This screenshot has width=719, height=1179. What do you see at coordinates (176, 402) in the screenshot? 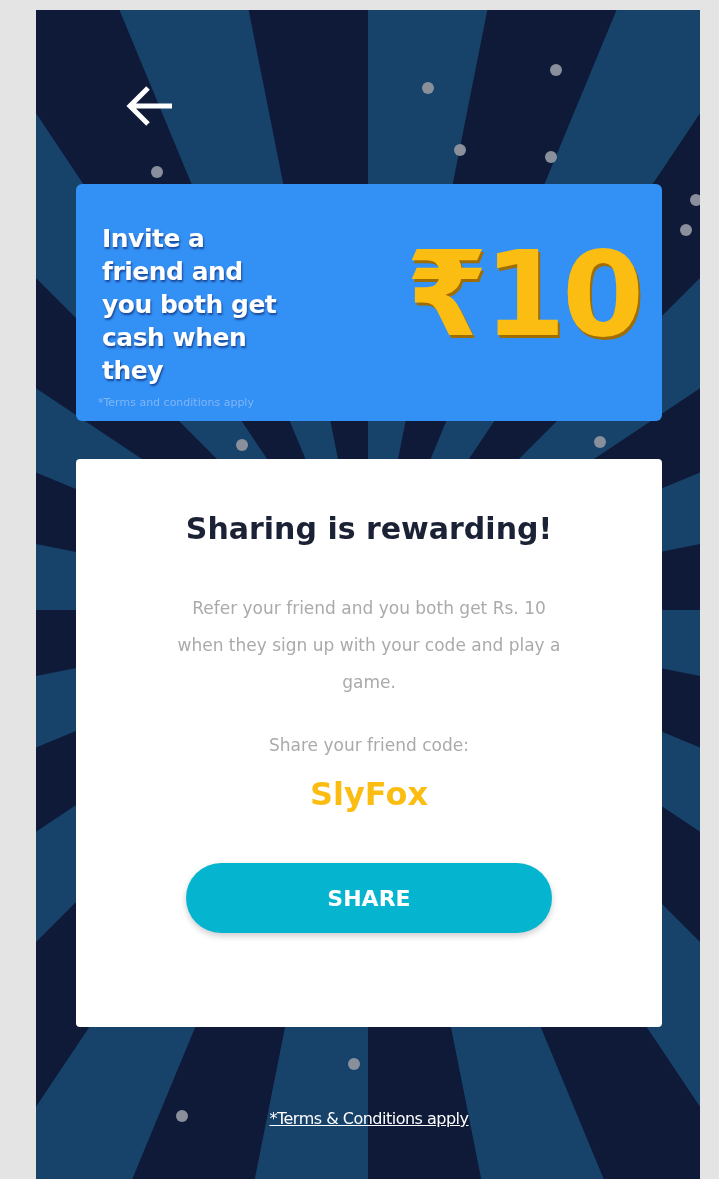
I see `banner-fine-print: *Terms and conditions apply` at bounding box center [176, 402].